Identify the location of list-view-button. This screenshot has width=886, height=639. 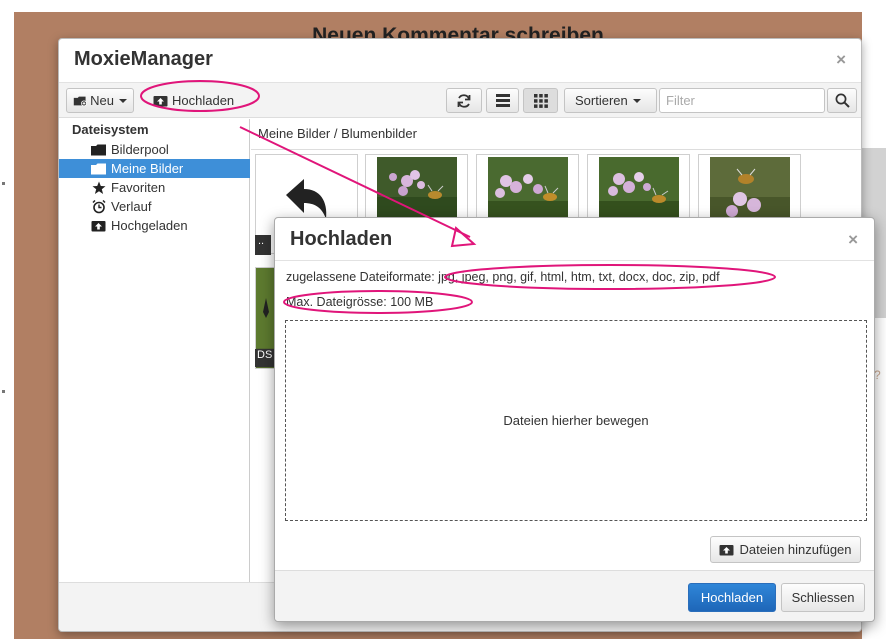
(502, 100).